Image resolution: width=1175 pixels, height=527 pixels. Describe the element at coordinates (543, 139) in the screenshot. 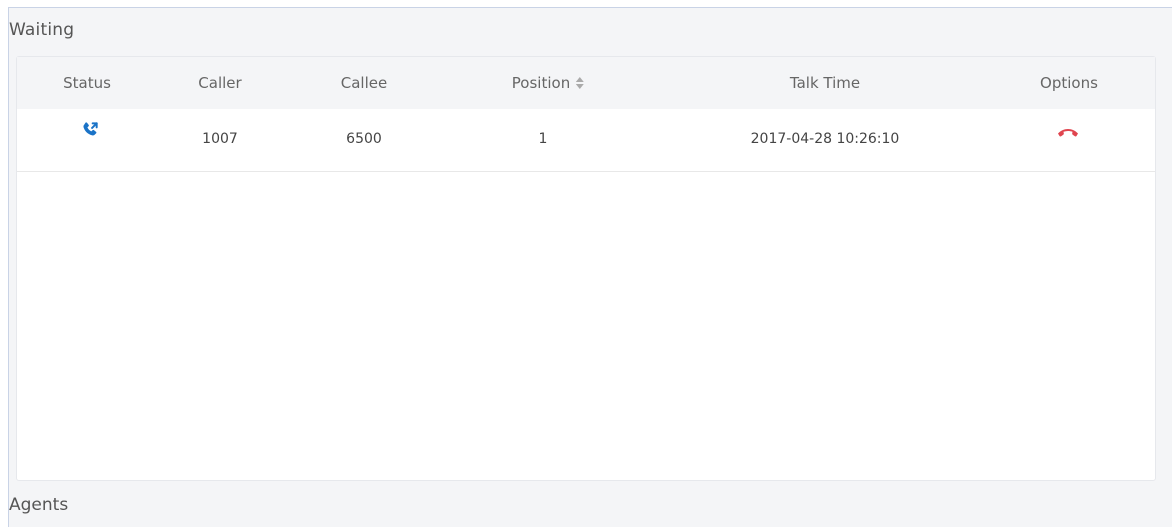

I see `cell-position: 1` at that location.